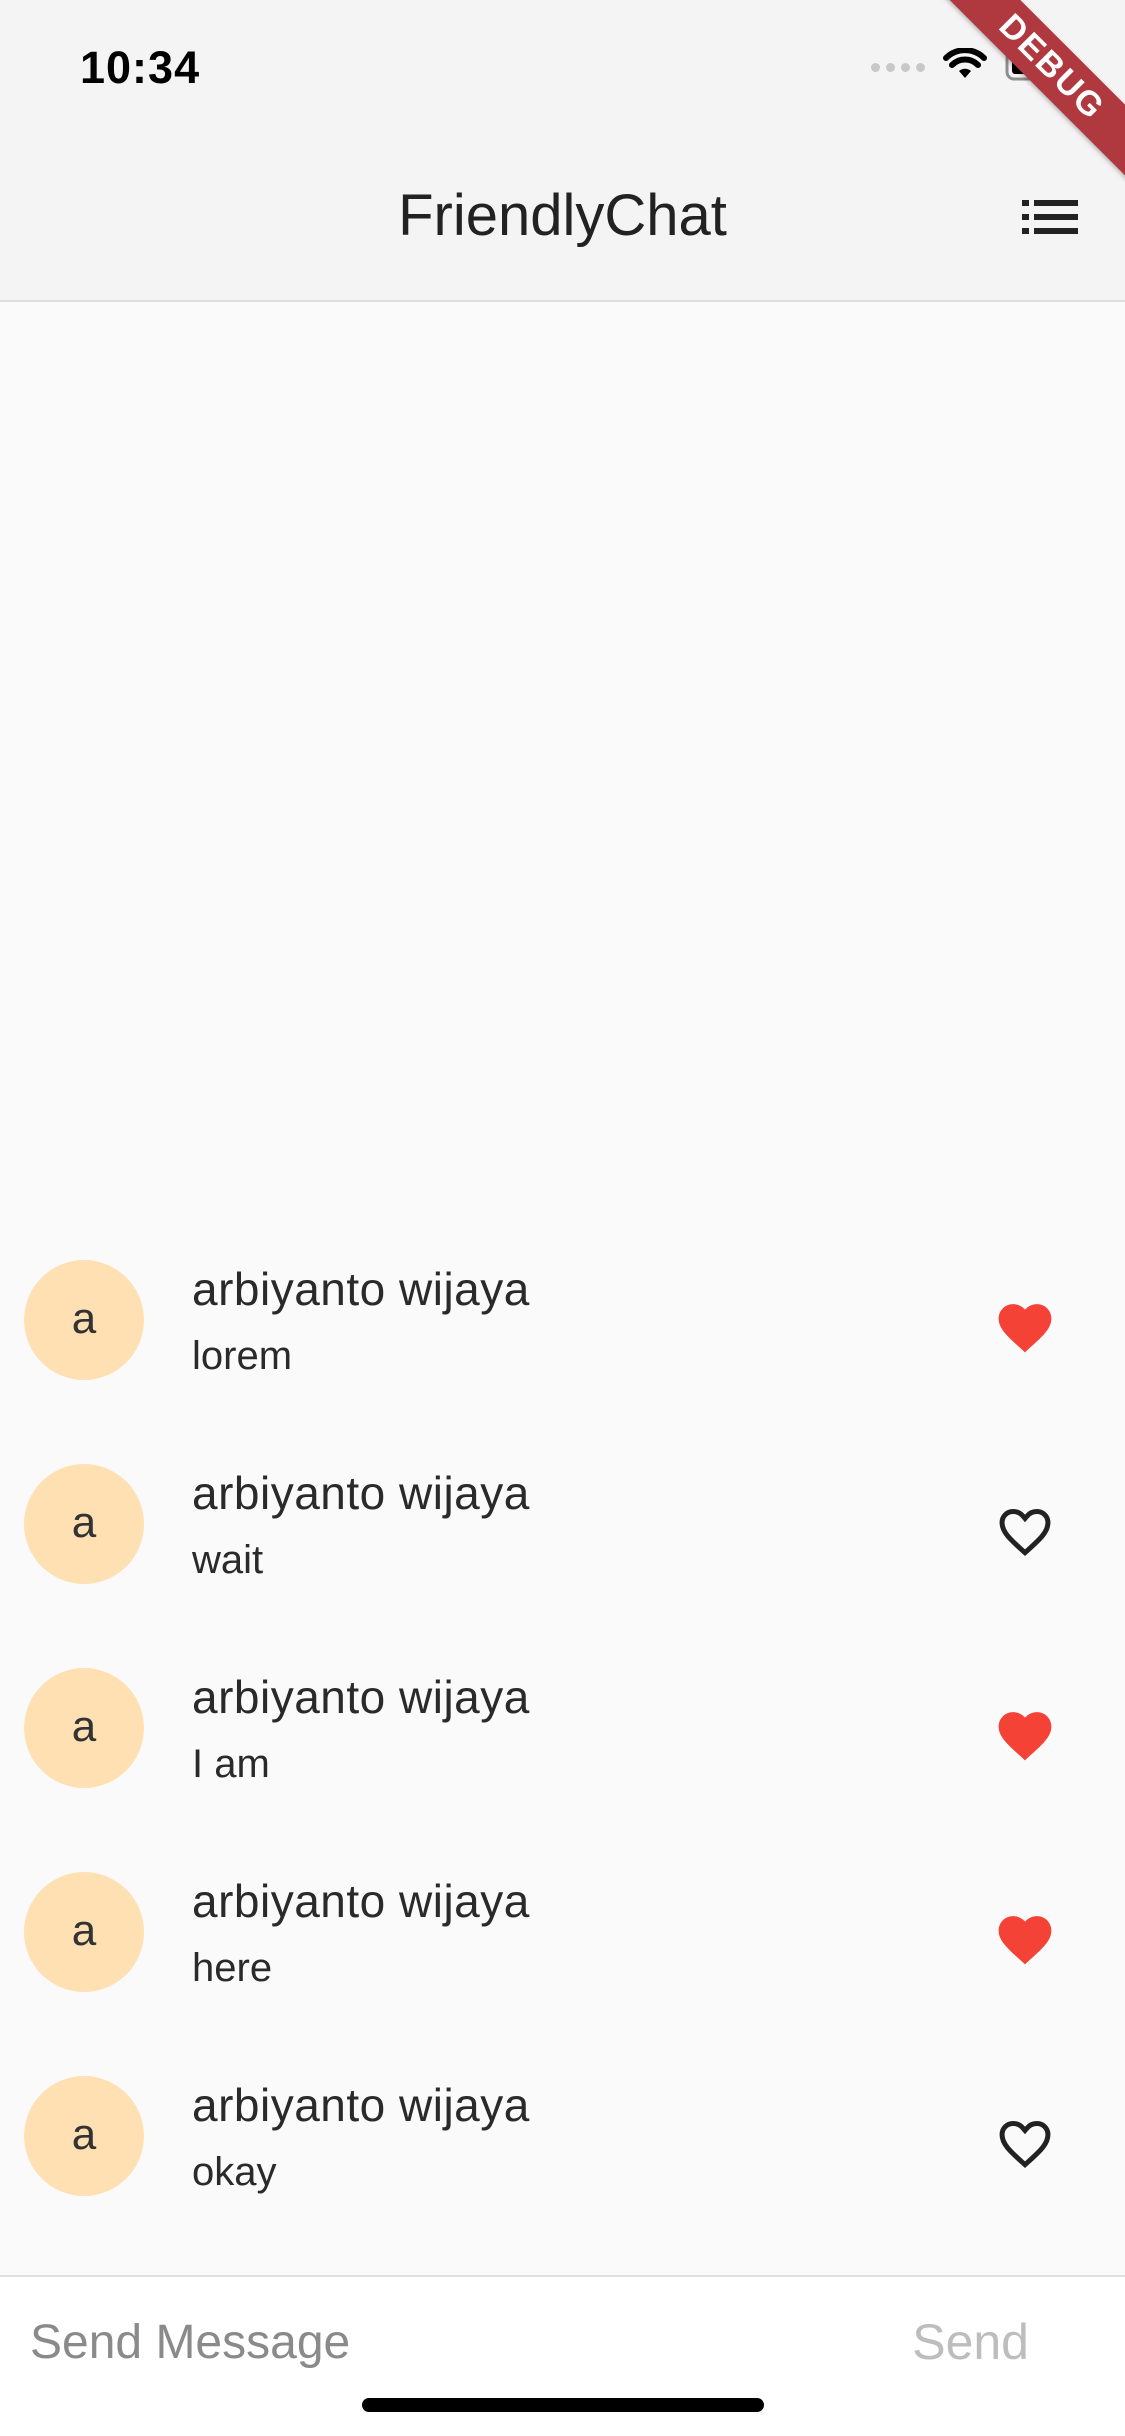 The height and width of the screenshot is (2436, 1125). What do you see at coordinates (234, 2172) in the screenshot?
I see `message-text: okay` at bounding box center [234, 2172].